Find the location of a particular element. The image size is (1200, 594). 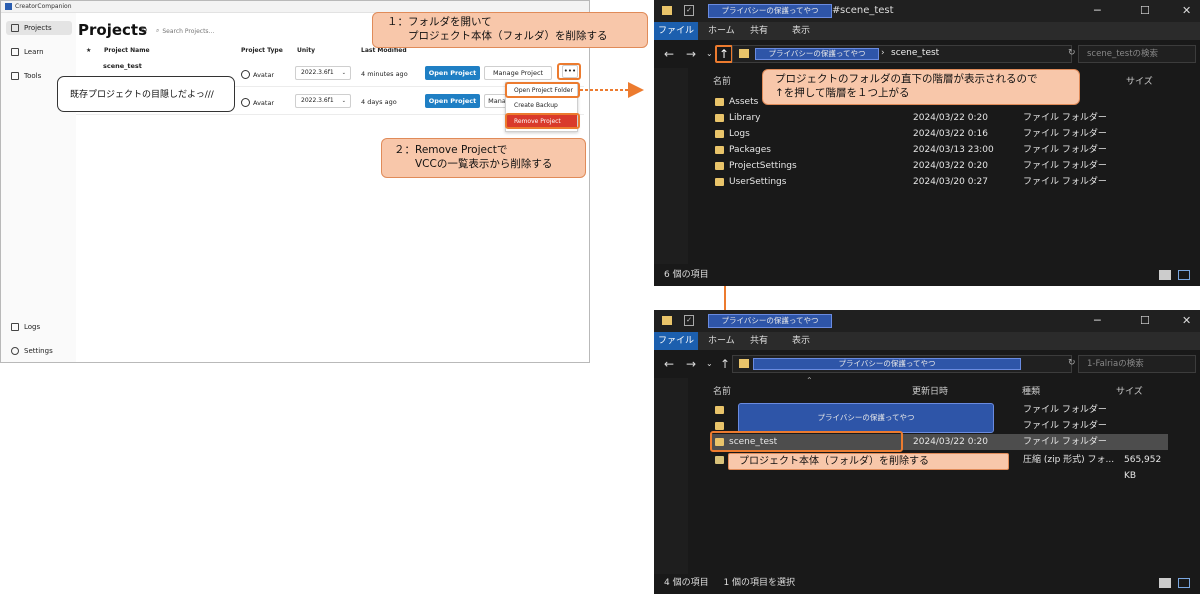

col-head-last-modified: Last Modified is located at coordinates (384, 50).